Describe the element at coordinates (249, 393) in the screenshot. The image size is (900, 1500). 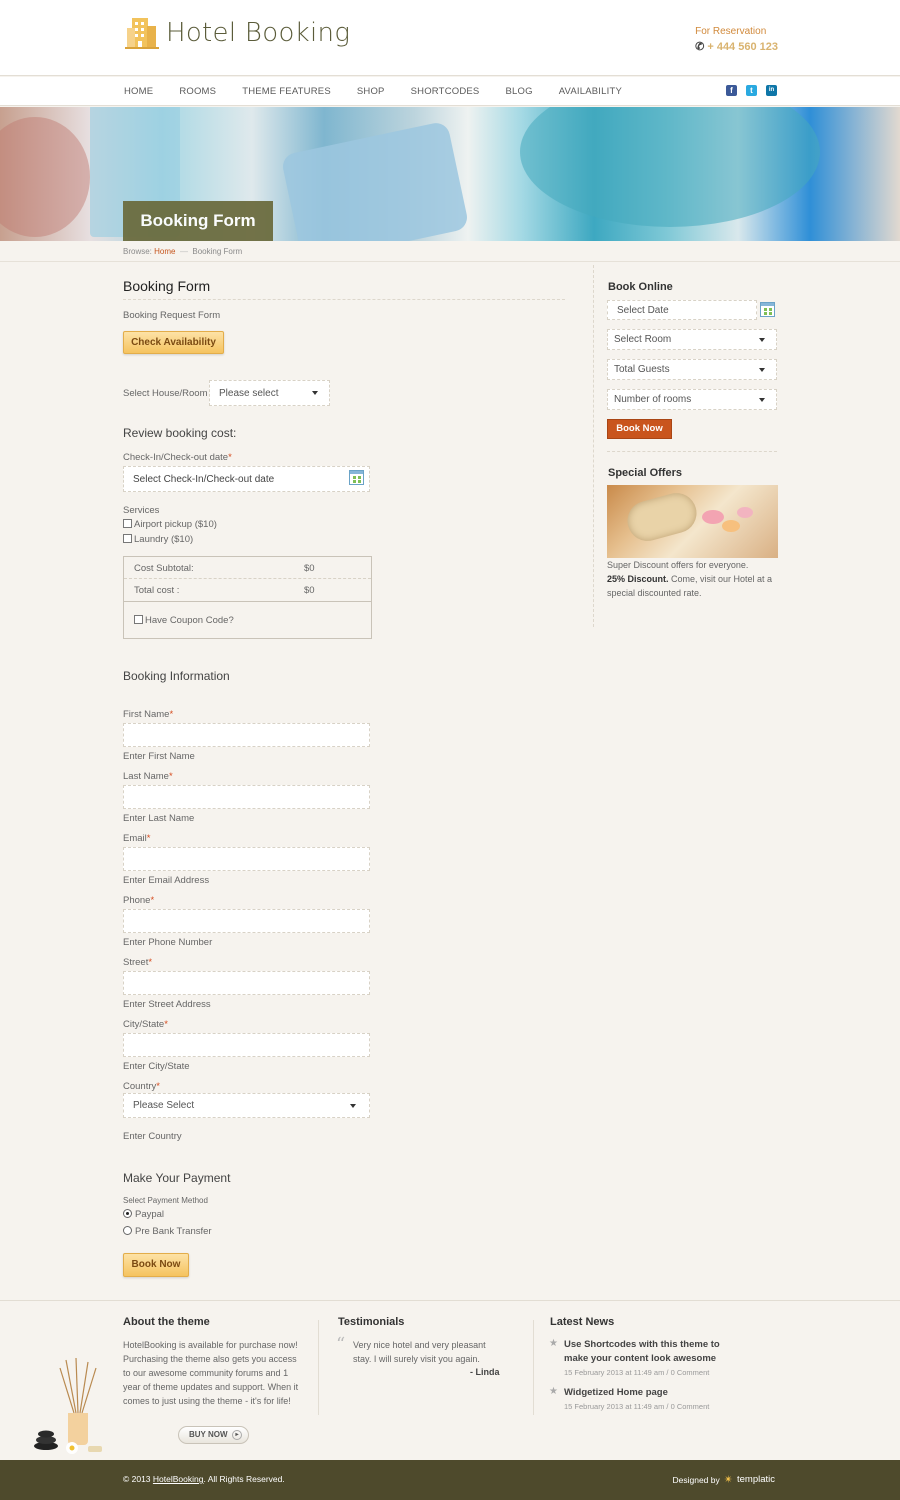
I see `house-room-value: Please select` at that location.